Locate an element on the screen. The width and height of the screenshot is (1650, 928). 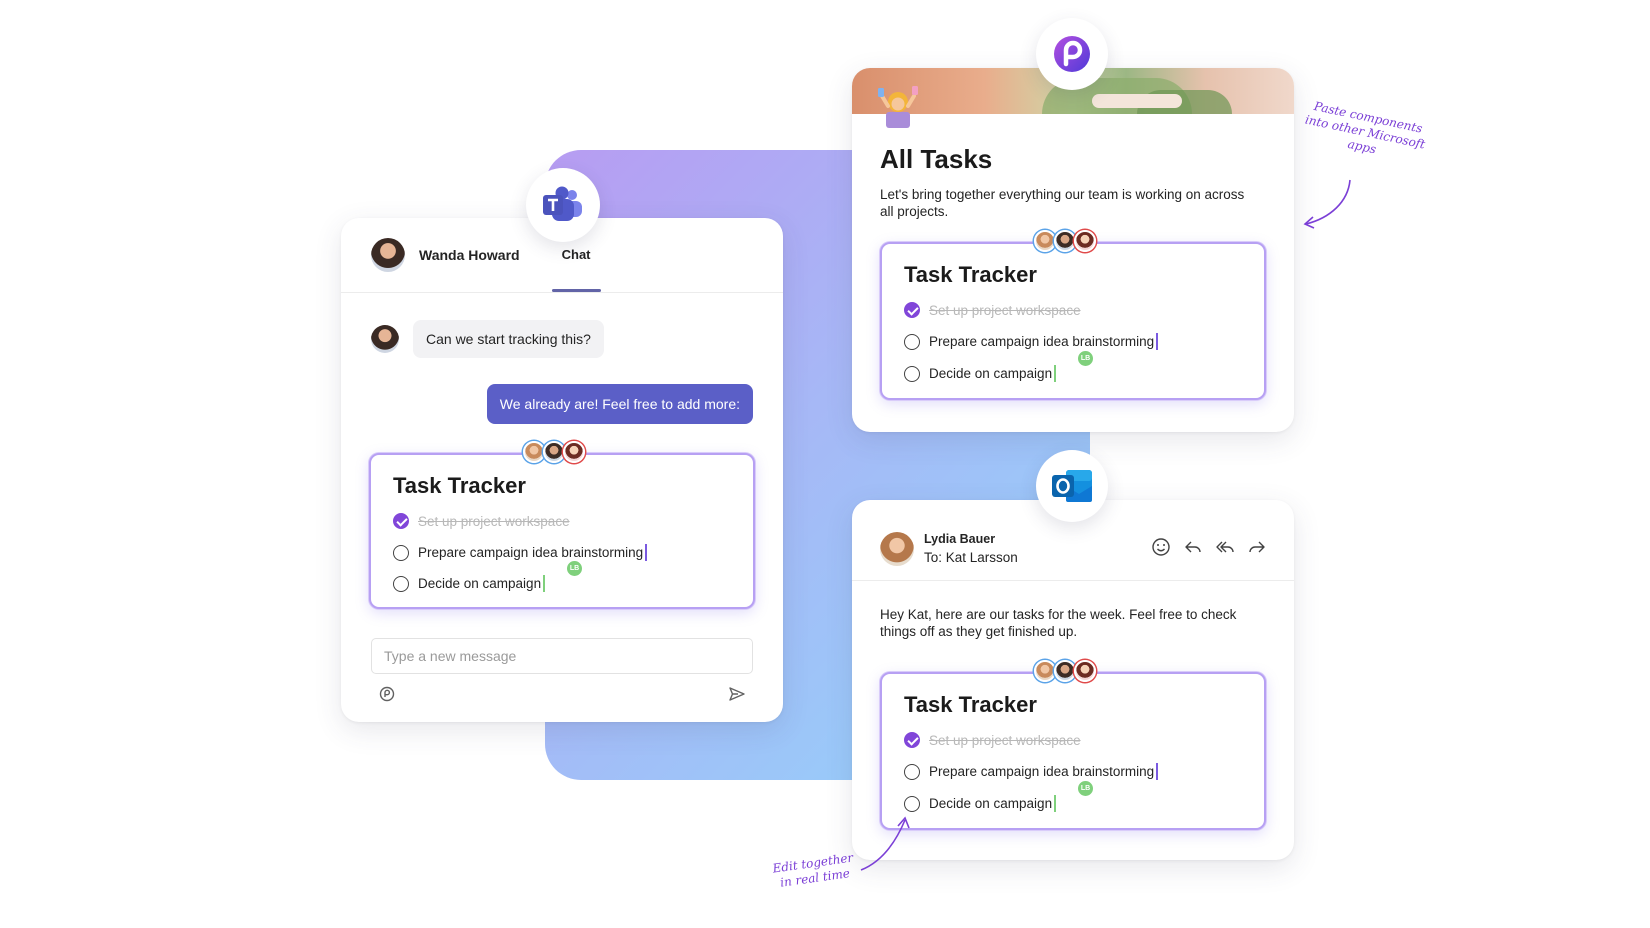
reply-all-icon is located at coordinates (1225, 547).